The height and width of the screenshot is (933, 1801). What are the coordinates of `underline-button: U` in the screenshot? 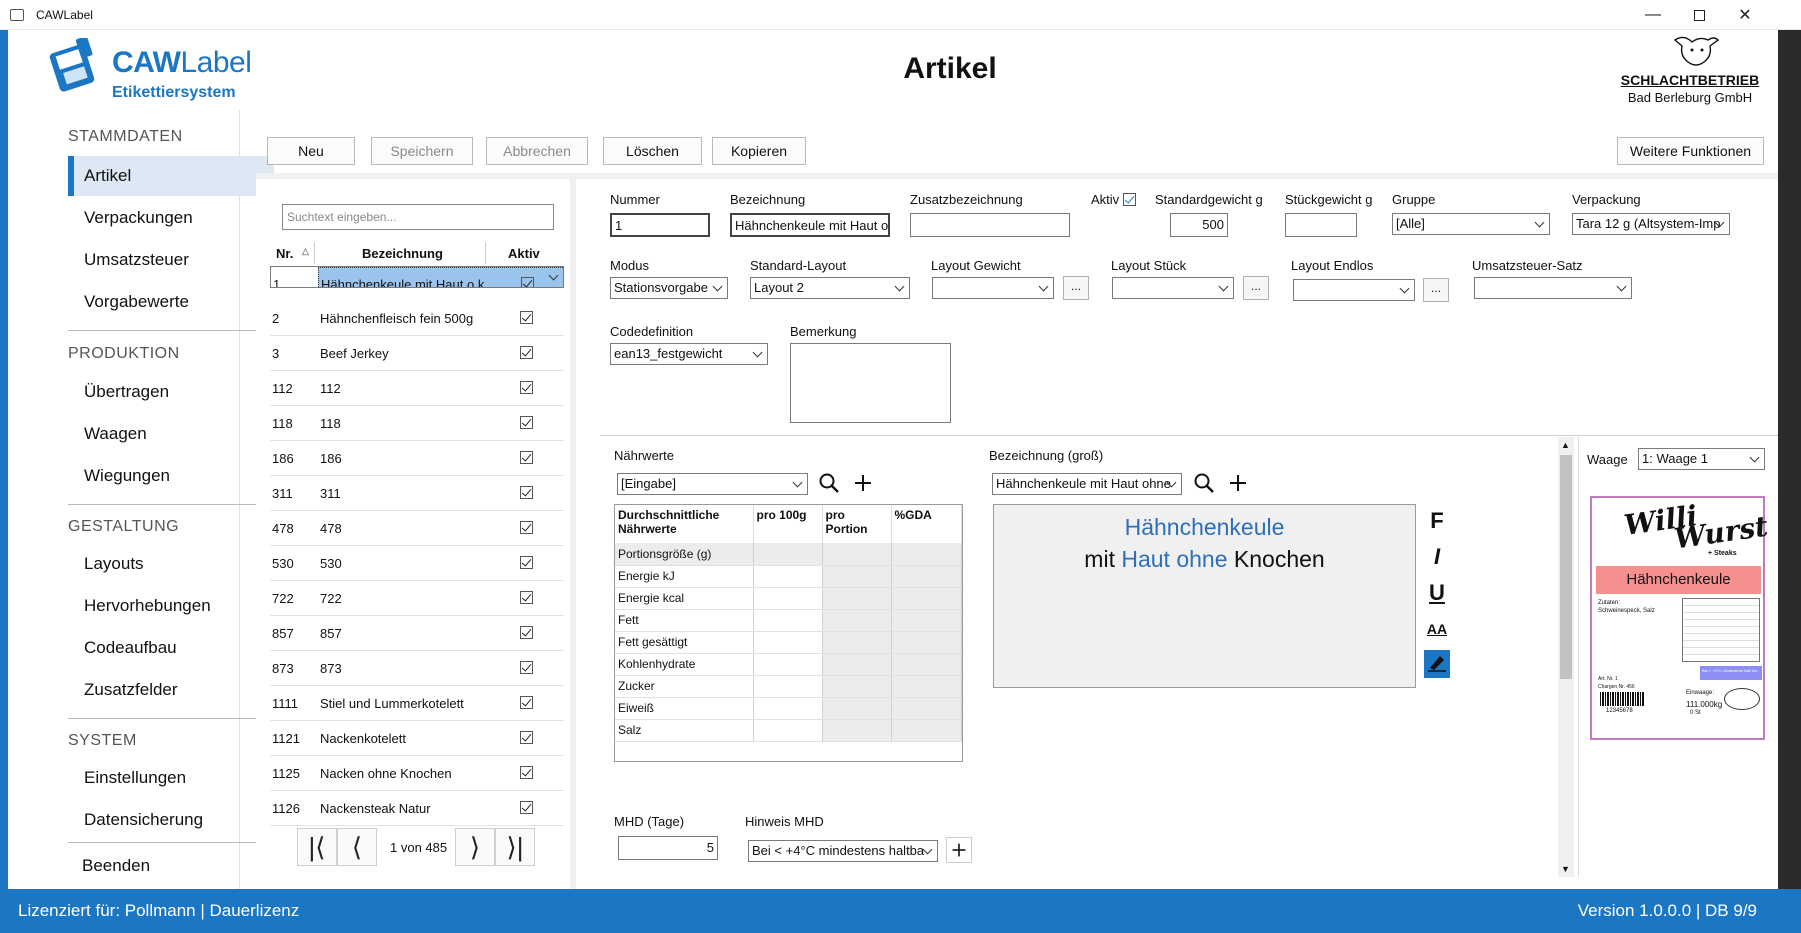 It's located at (1437, 593).